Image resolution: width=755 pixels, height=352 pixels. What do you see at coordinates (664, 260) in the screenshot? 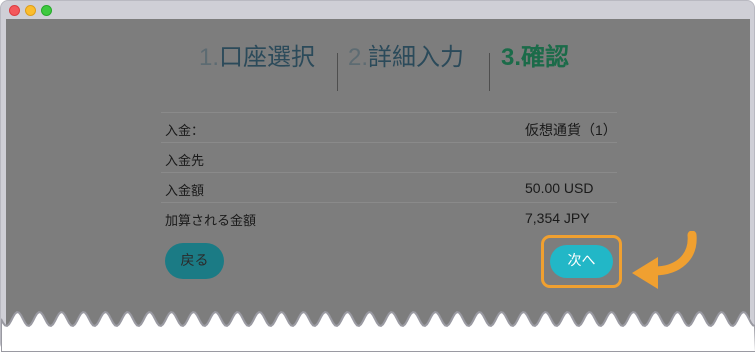
I see `curved-arrow-icon` at bounding box center [664, 260].